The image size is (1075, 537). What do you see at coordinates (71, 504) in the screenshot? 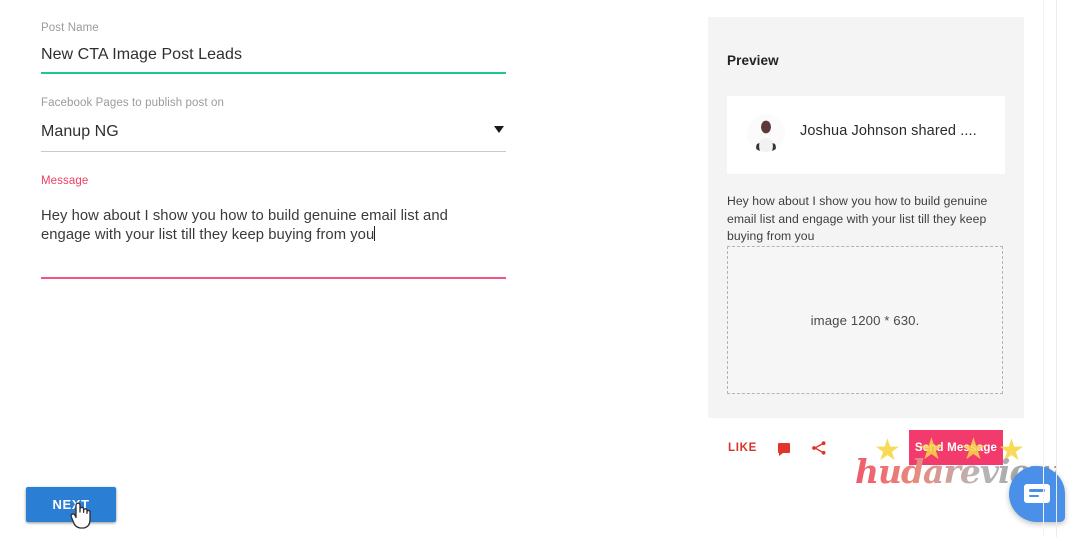
I see `next-button: NEXT` at bounding box center [71, 504].